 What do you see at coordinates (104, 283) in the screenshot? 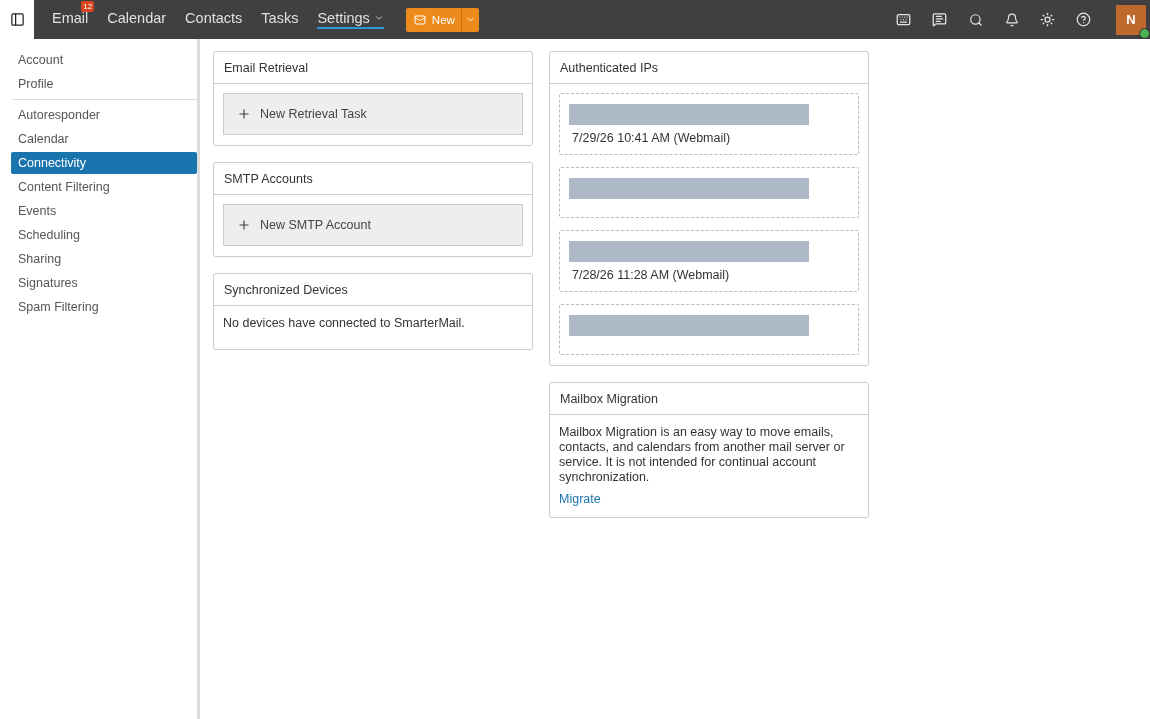
I see `sidebar-item: Signatures` at bounding box center [104, 283].